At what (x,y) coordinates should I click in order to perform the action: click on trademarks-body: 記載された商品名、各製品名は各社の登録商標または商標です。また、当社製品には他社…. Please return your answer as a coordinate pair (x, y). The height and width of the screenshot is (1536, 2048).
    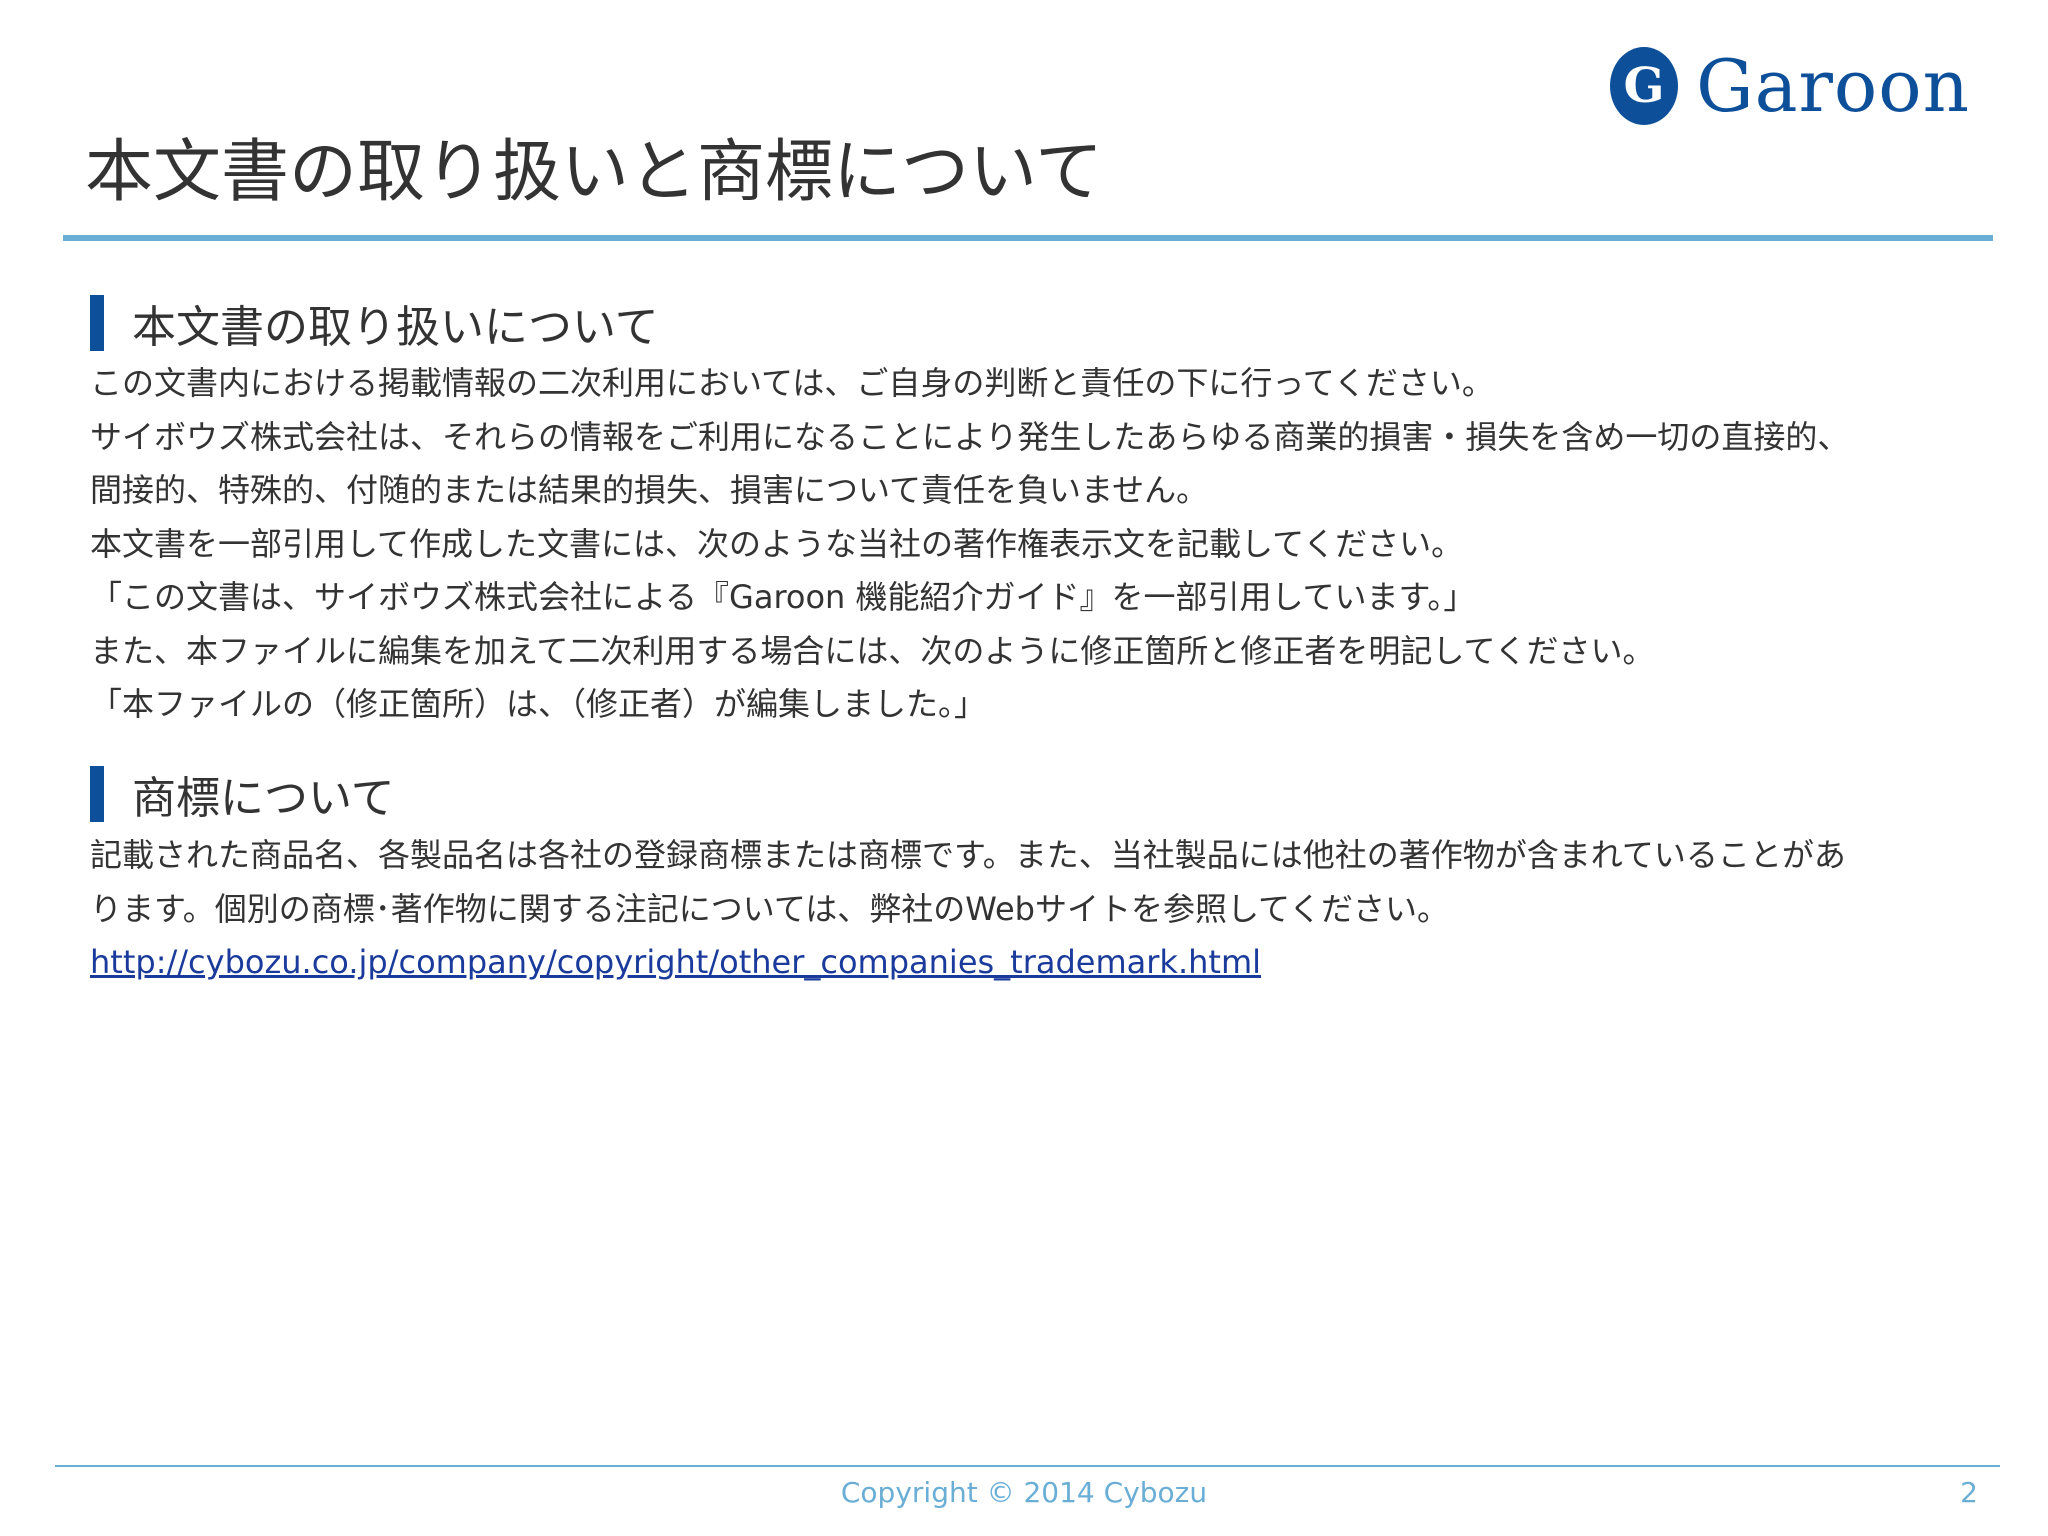
    Looking at the image, I should click on (1040, 909).